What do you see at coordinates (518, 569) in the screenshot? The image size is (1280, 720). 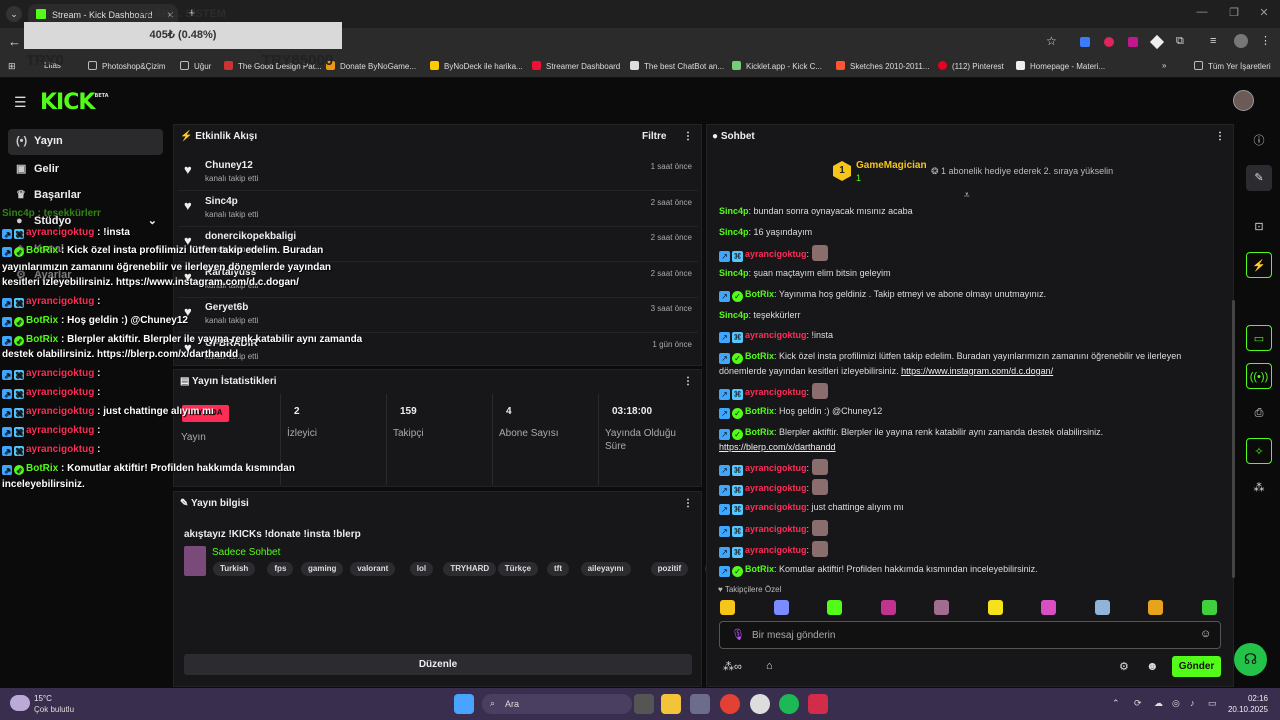 I see `tag-chip: Türkçe` at bounding box center [518, 569].